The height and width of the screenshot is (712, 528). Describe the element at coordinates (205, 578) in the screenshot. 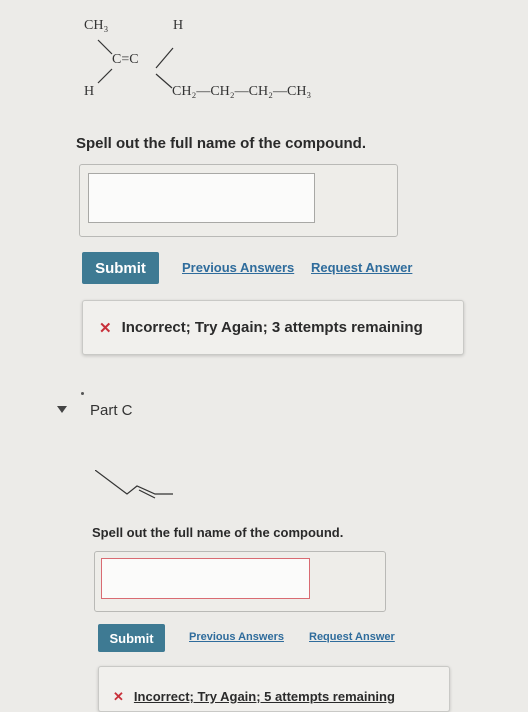

I see `part-c-answer-input` at that location.